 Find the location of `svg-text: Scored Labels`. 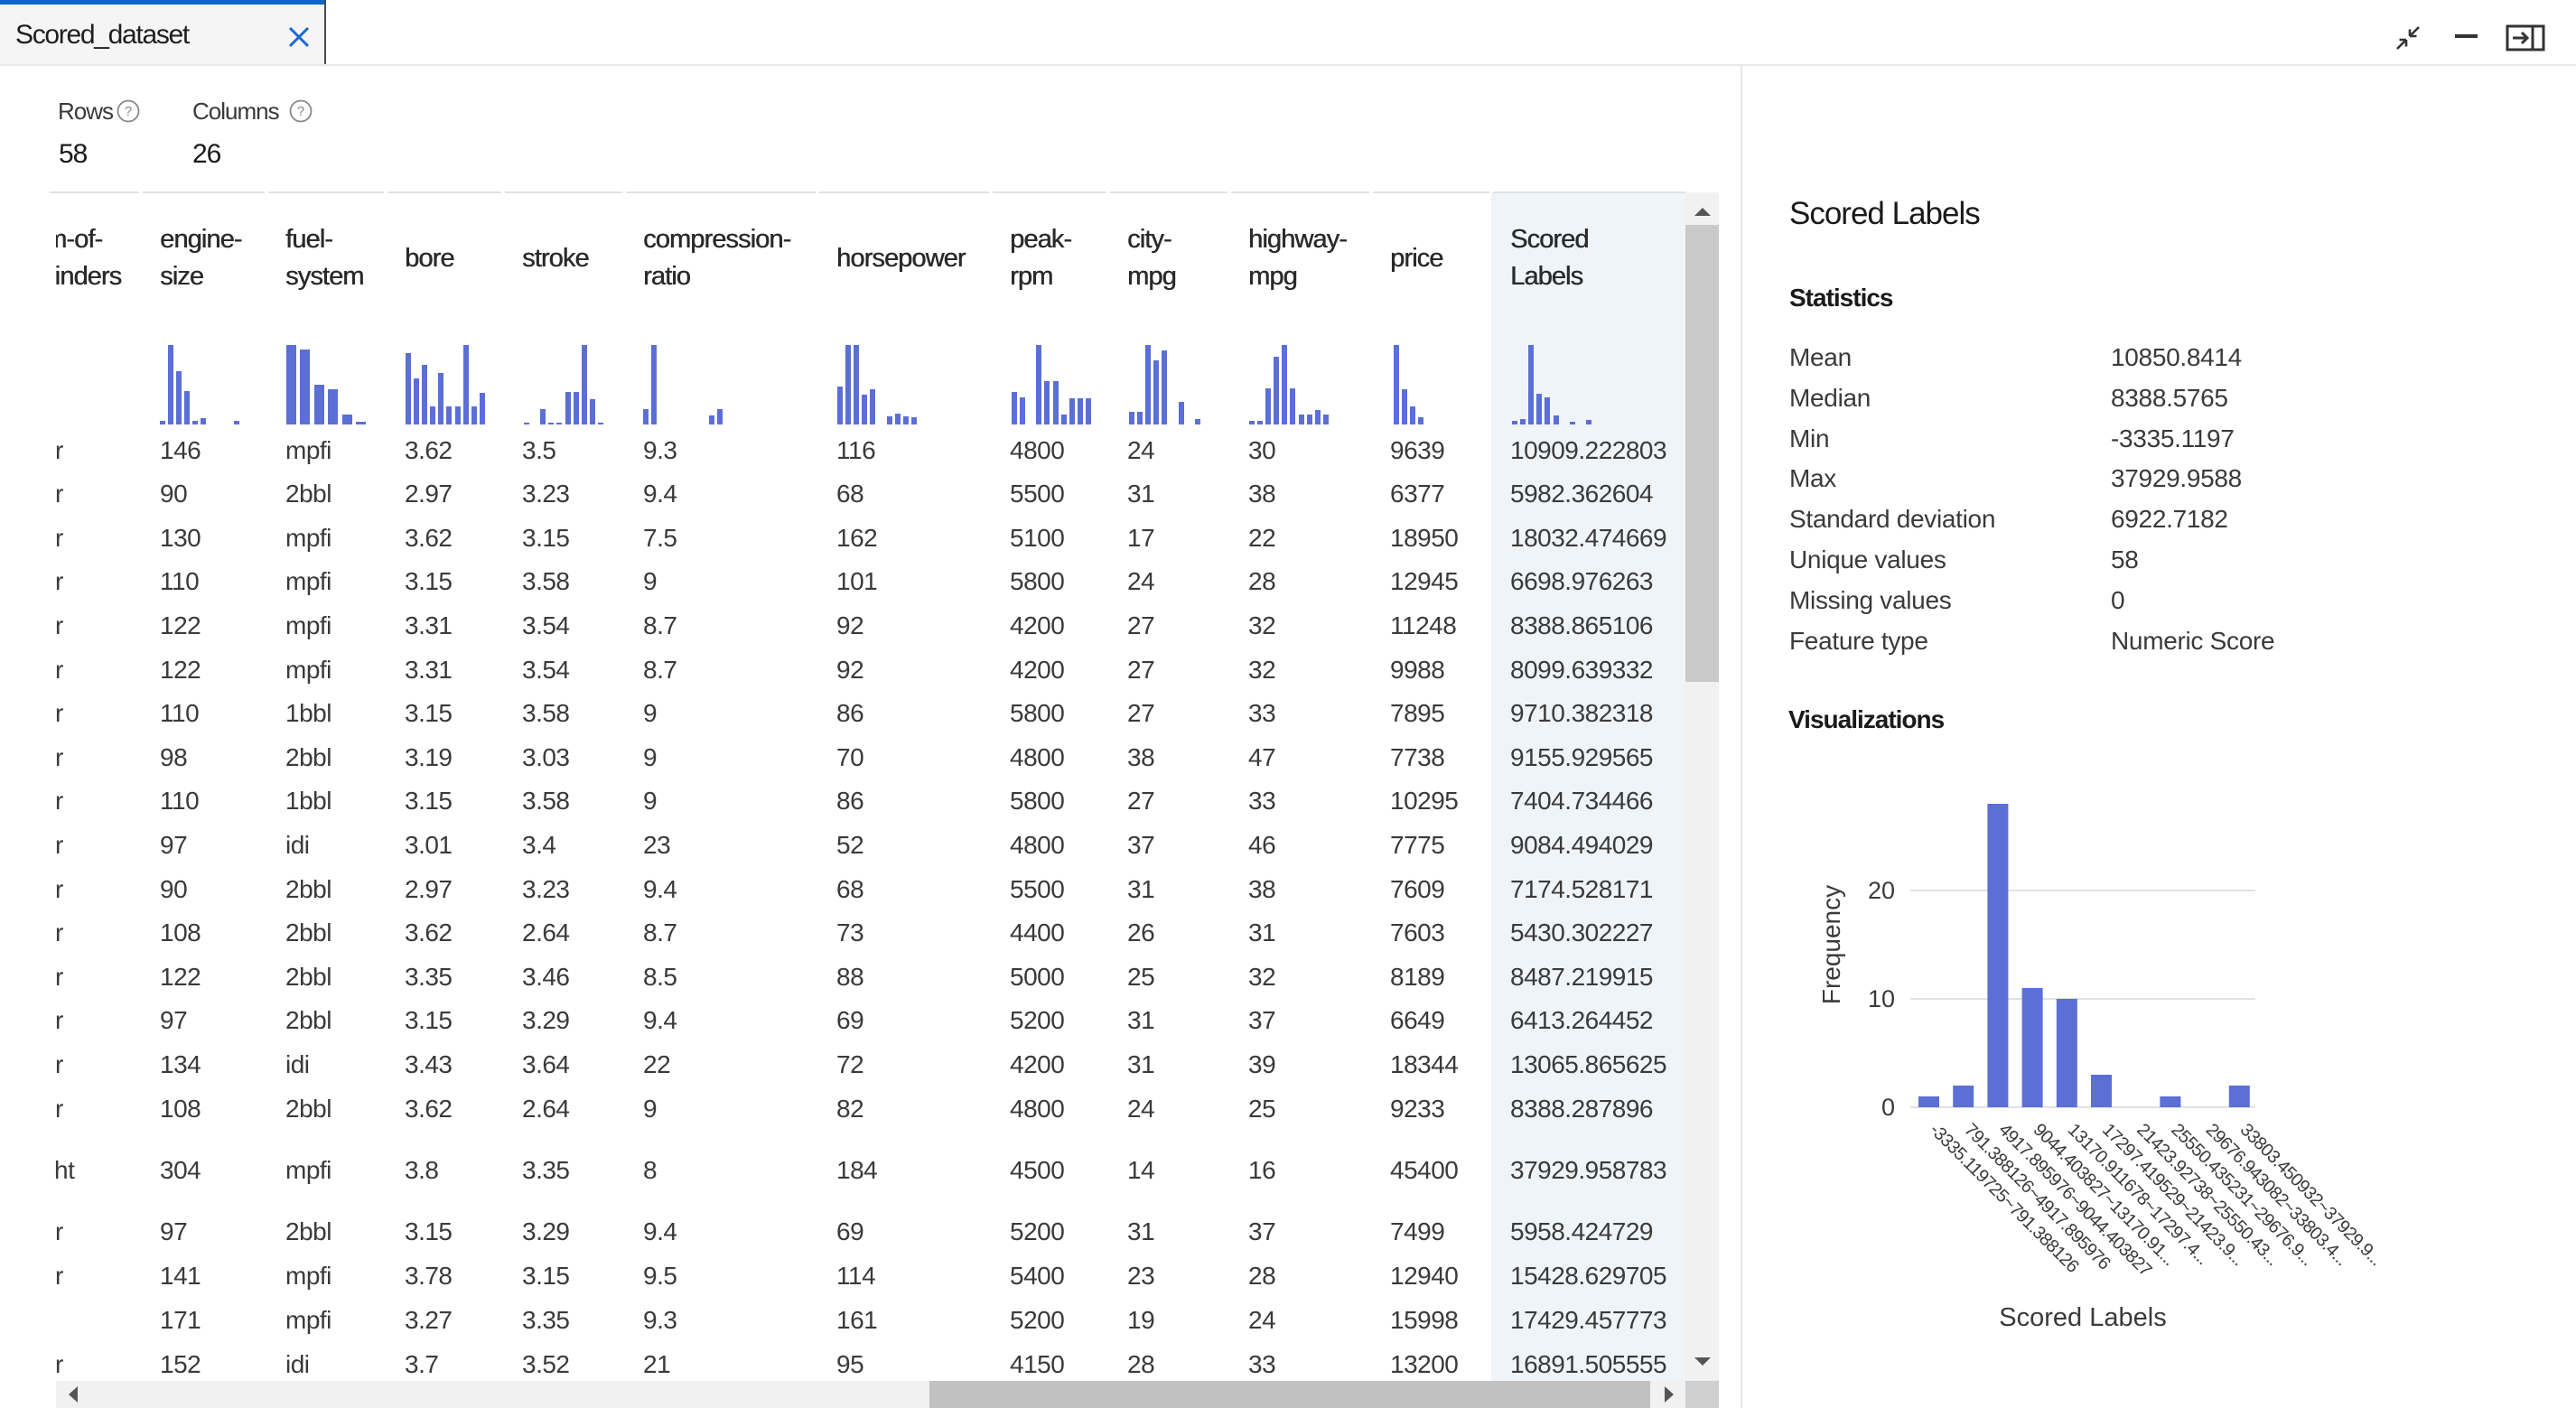

svg-text: Scored Labels is located at coordinates (2082, 1317).